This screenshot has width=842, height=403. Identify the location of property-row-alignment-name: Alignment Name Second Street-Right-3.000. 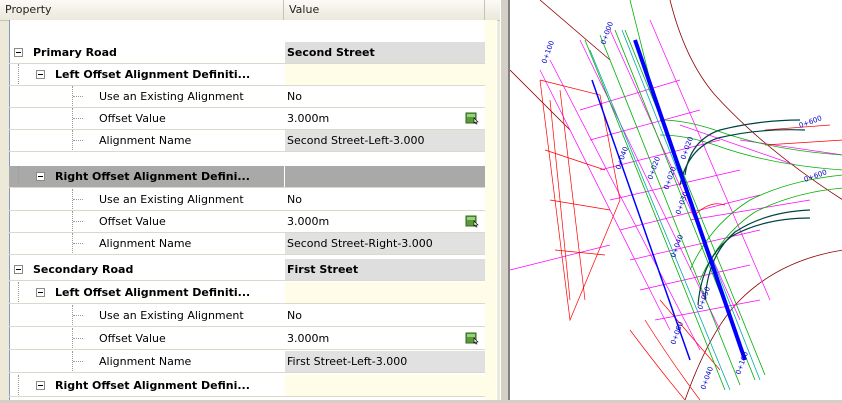
(247, 244).